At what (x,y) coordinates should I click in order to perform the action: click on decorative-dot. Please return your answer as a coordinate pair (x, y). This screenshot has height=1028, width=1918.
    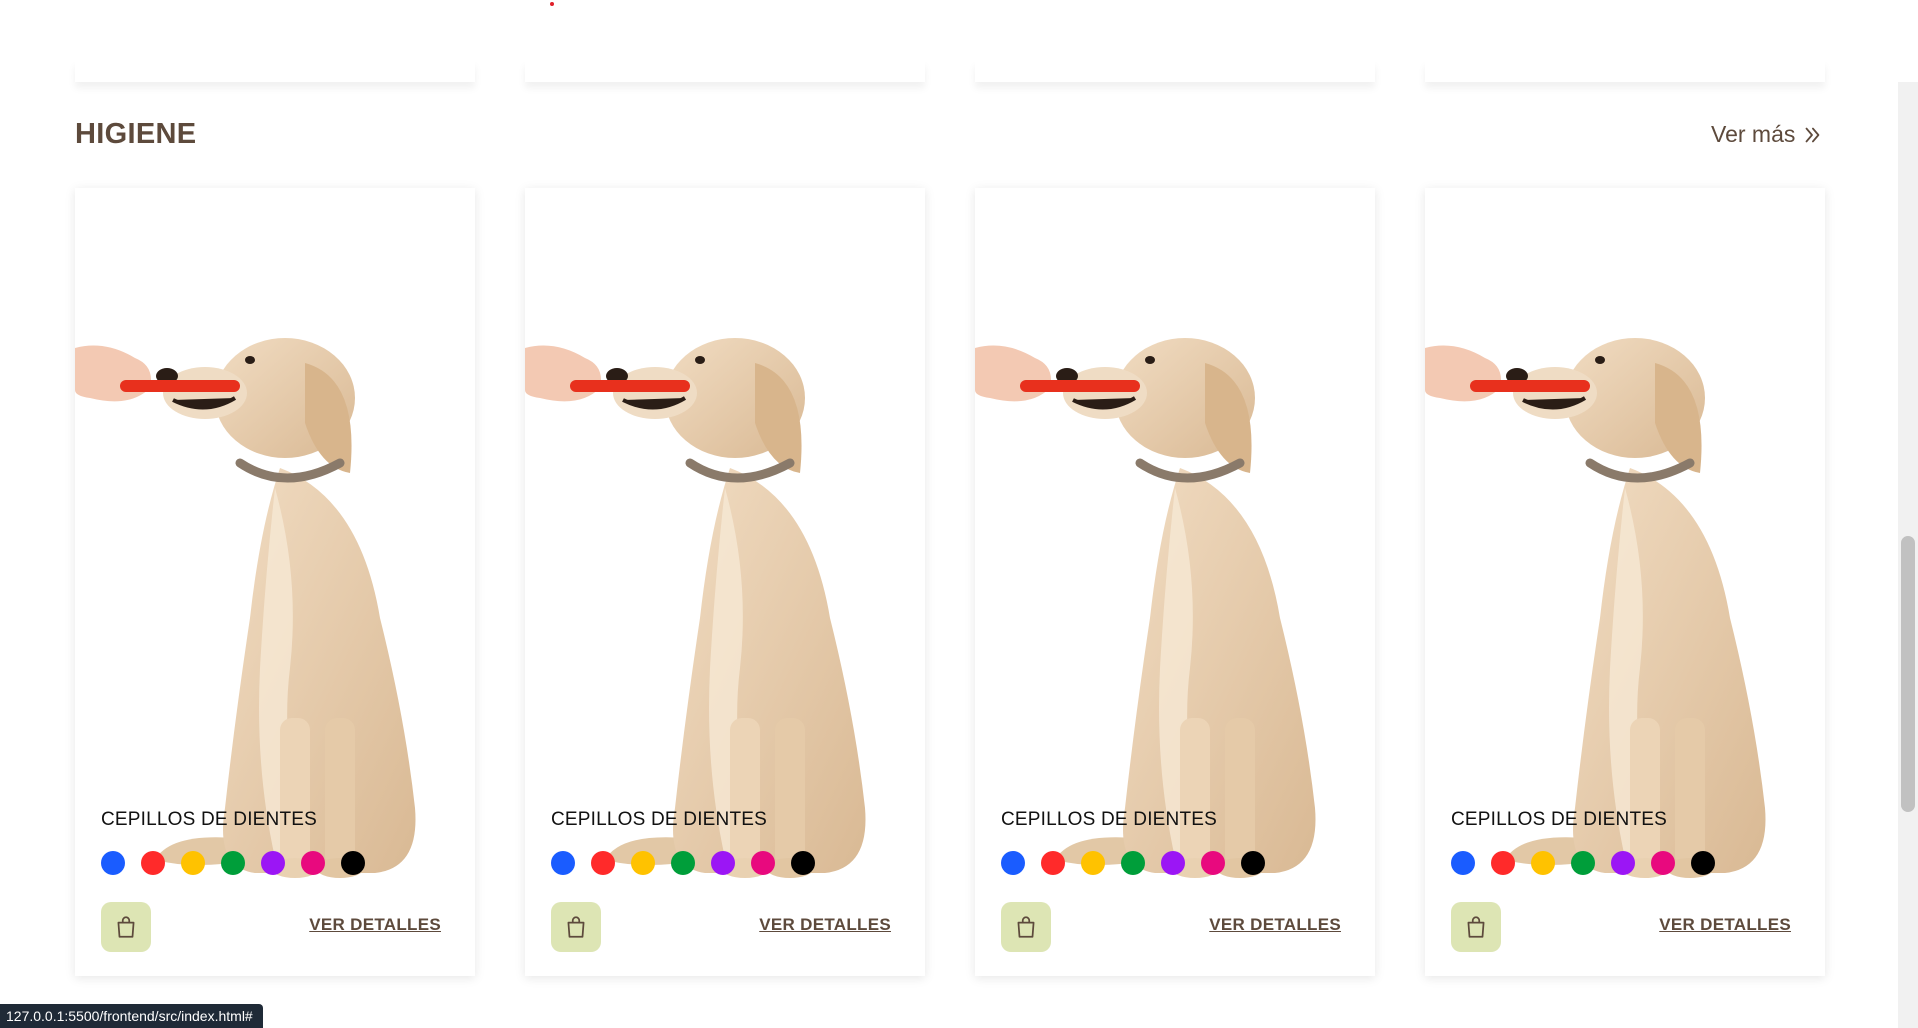
    Looking at the image, I should click on (552, 4).